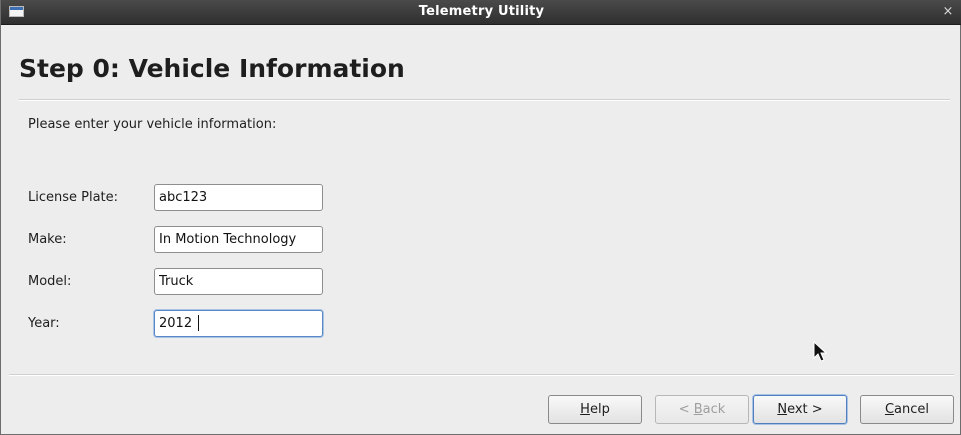  I want to click on window-title: Telemetry Utility, so click(481, 11).